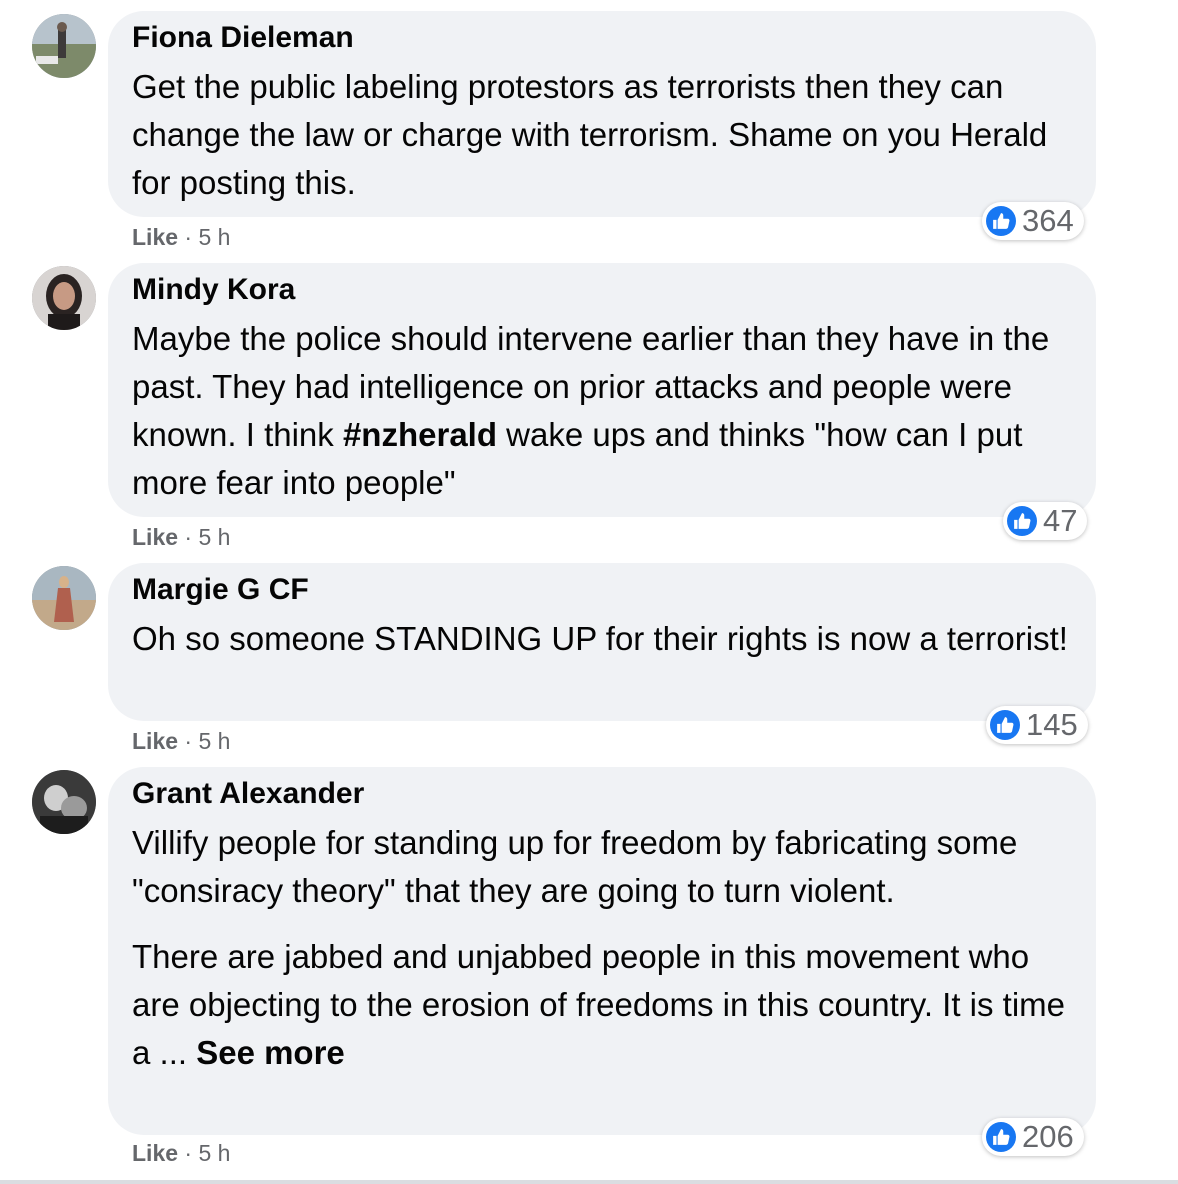 Image resolution: width=1178 pixels, height=1184 pixels. Describe the element at coordinates (602, 290) in the screenshot. I see `comment-author: Mindy Kora` at that location.